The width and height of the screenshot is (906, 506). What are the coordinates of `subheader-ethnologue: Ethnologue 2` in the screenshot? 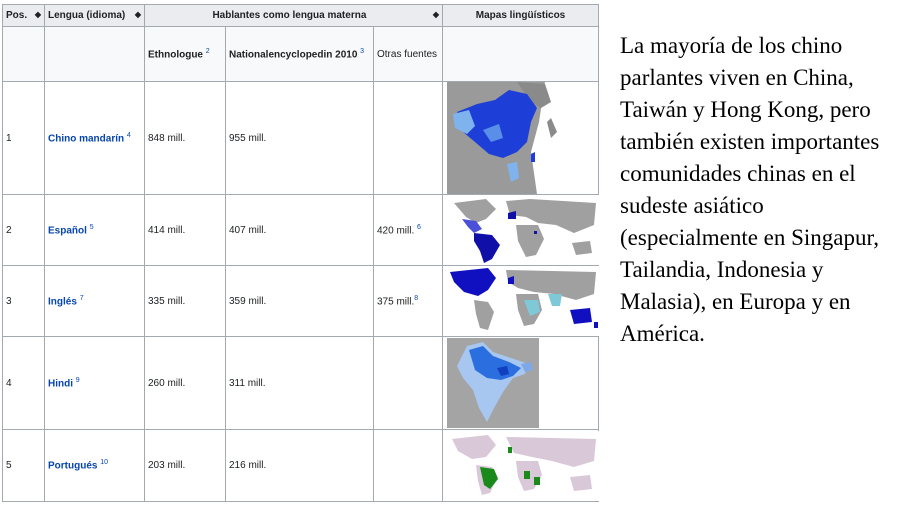 It's located at (185, 54).